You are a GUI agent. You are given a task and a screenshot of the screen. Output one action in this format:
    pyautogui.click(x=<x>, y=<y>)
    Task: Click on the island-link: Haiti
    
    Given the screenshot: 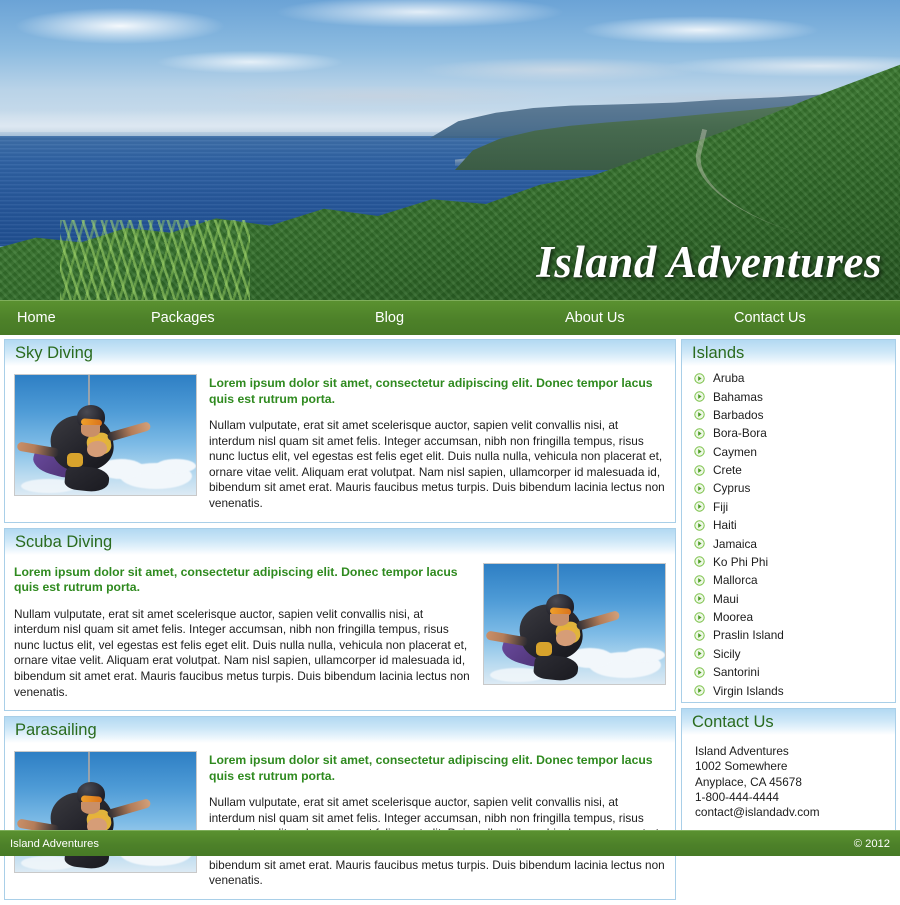 What is the action you would take?
    pyautogui.click(x=725, y=525)
    